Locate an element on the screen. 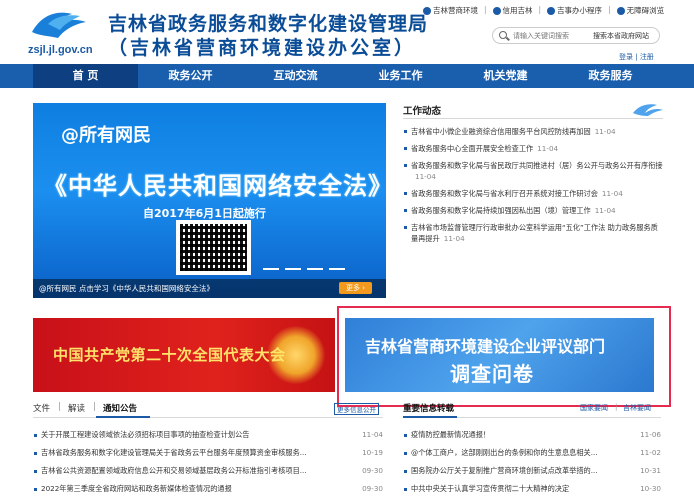 This screenshot has height=503, width=694. main-nav: 首 页 政务公开 互动交流 业务工作 机关党建 政务服务 is located at coordinates (347, 76).